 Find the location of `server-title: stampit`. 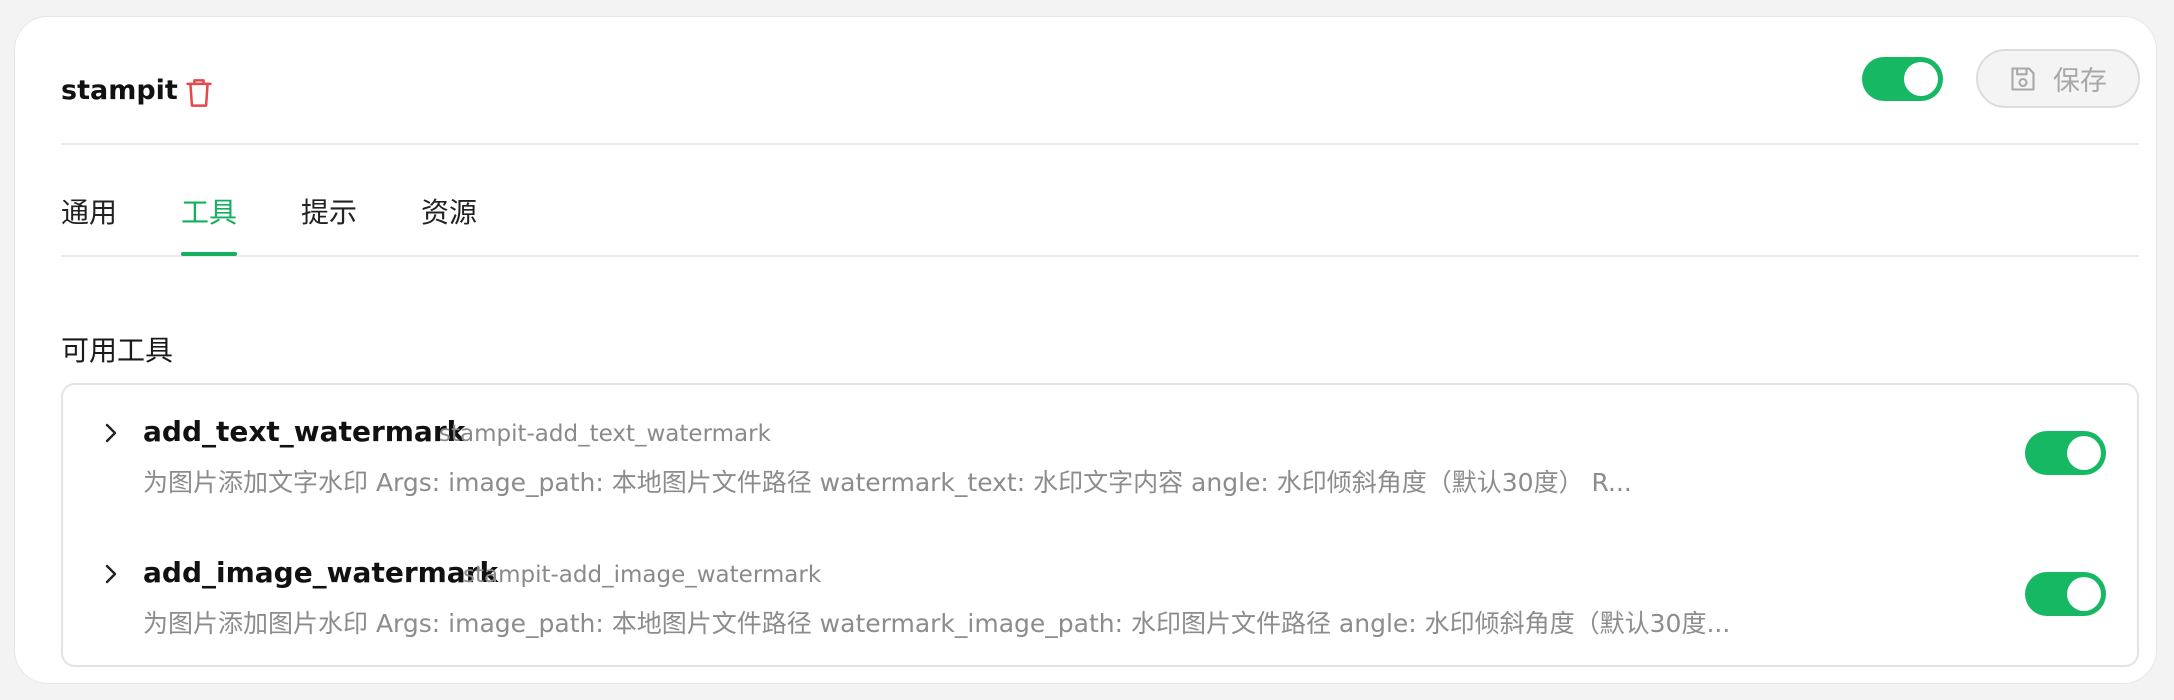

server-title: stampit is located at coordinates (119, 90).